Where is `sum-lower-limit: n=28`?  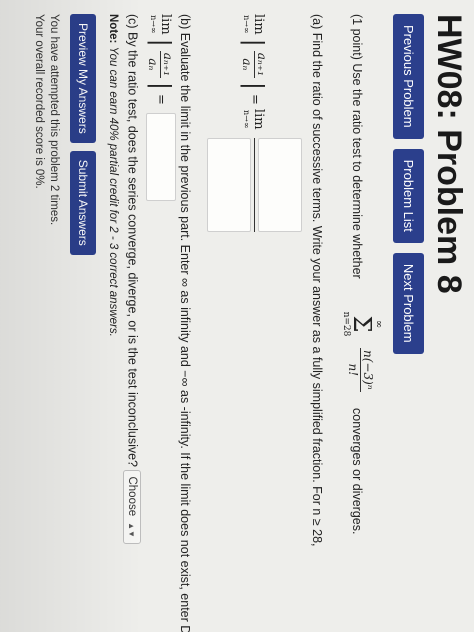
sum-lower-limit: n=28 is located at coordinates (346, 324).